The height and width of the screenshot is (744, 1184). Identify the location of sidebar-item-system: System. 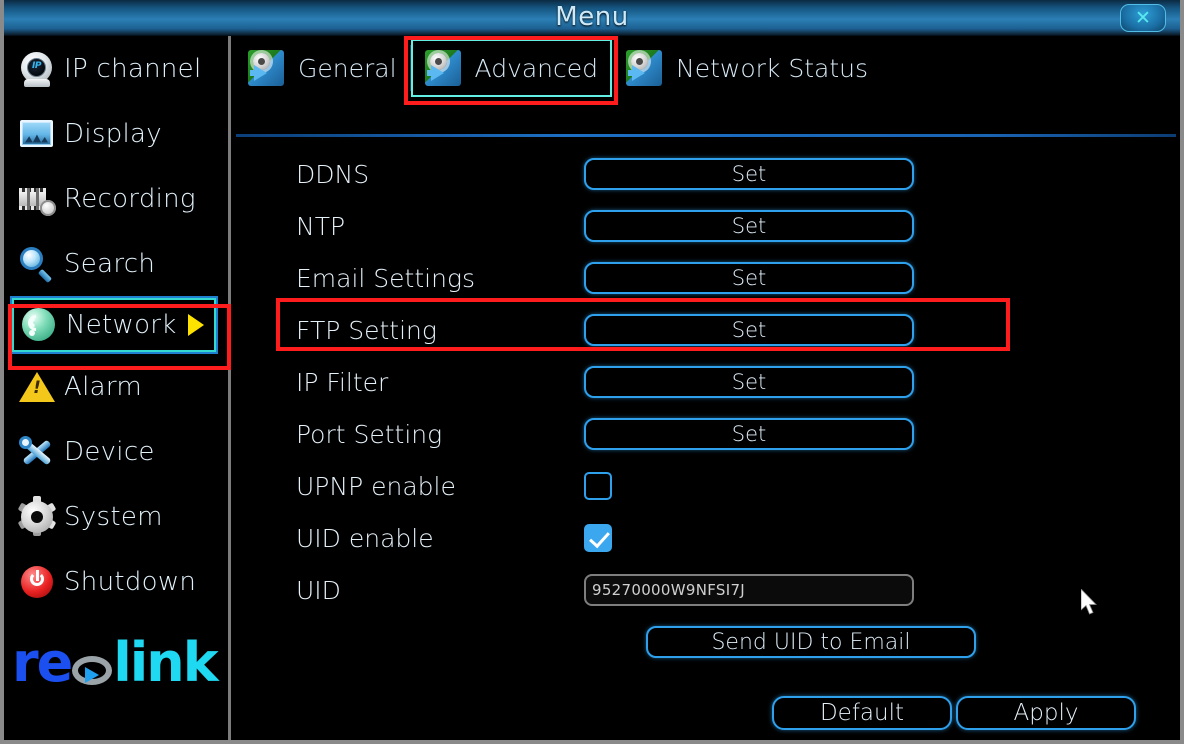
(116, 516).